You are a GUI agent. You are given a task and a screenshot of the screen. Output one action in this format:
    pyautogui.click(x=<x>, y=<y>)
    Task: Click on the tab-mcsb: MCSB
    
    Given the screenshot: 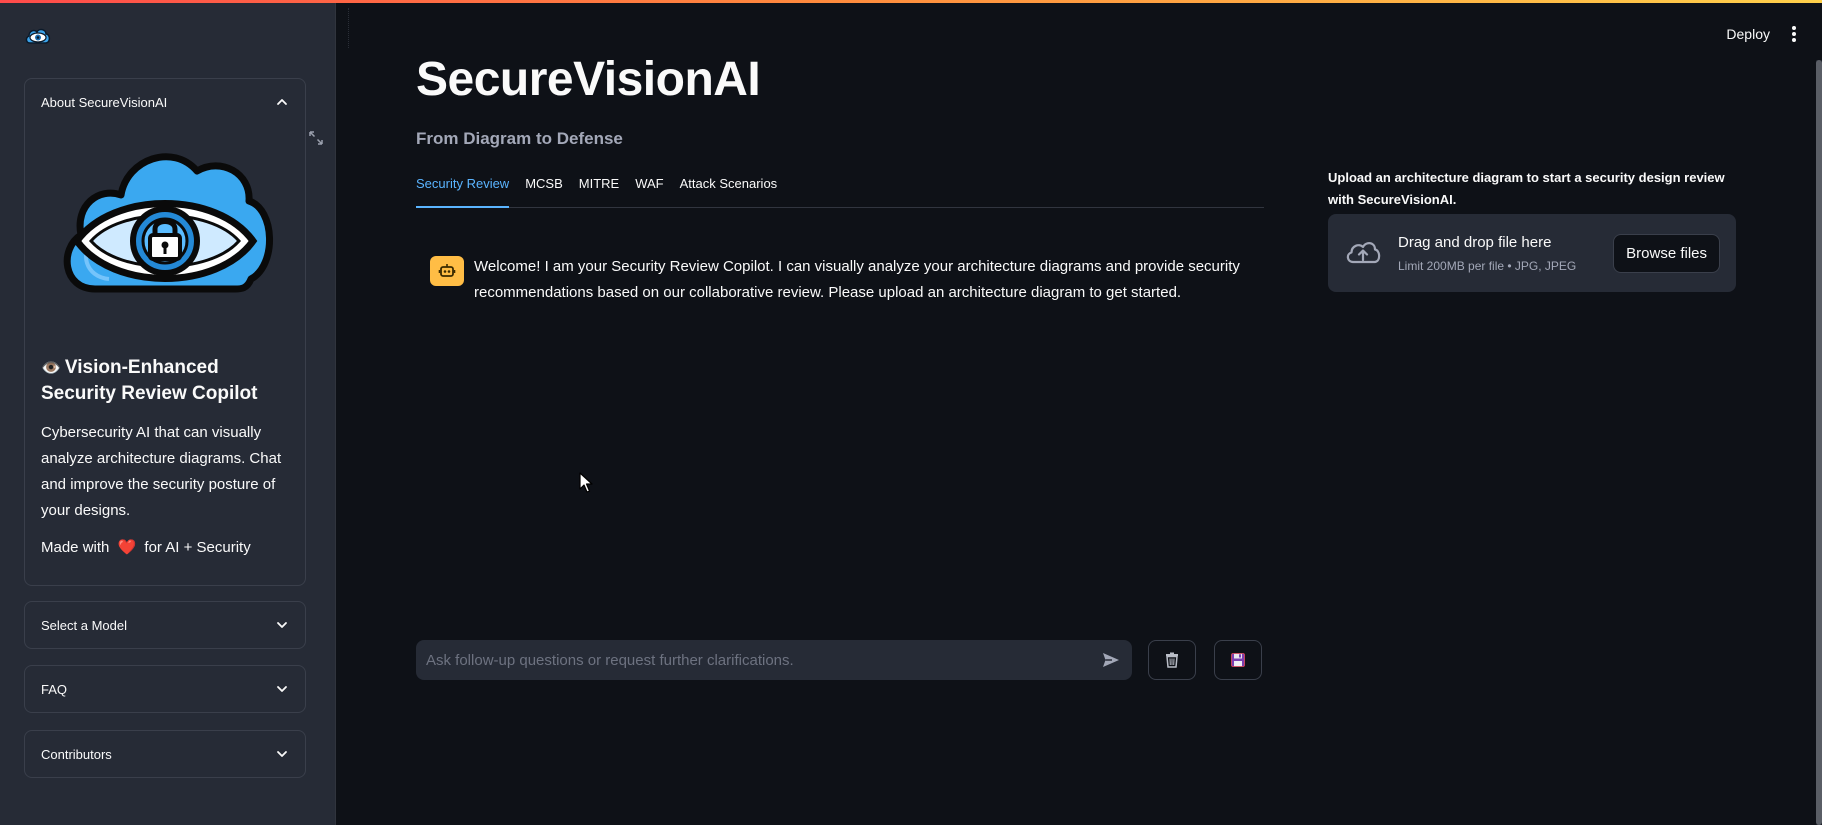 What is the action you would take?
    pyautogui.click(x=544, y=192)
    